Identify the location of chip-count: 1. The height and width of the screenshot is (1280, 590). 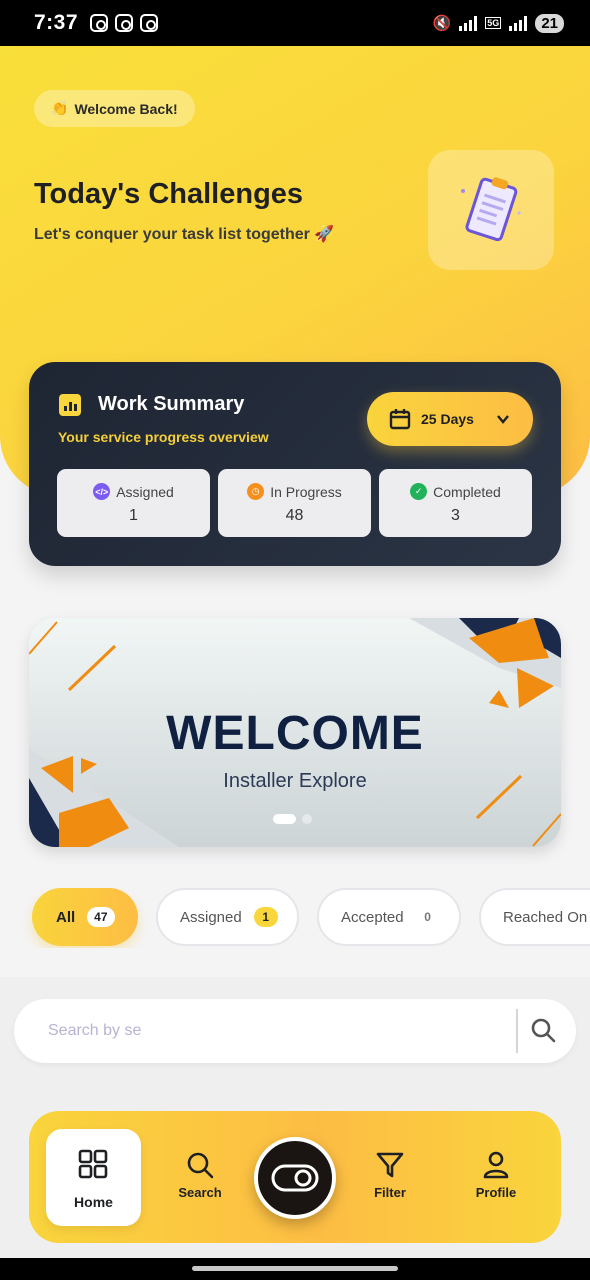
(265, 917).